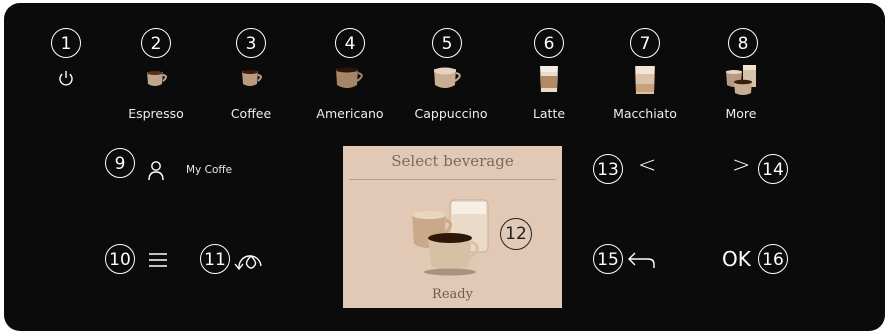  What do you see at coordinates (516, 234) in the screenshot?
I see `callout-12: 12` at bounding box center [516, 234].